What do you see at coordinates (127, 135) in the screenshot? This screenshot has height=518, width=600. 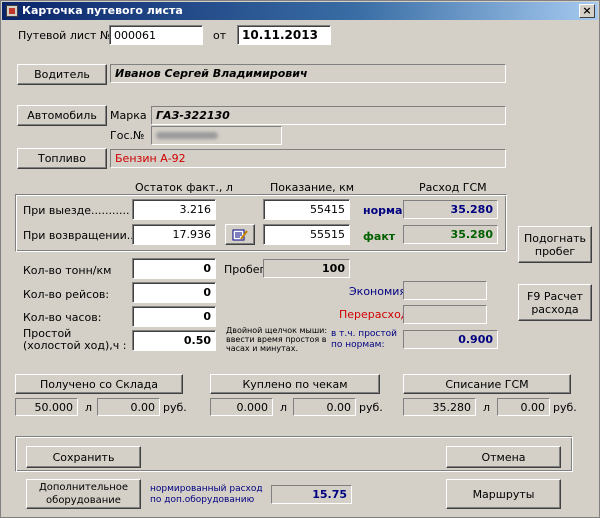 I see `plate-label: Гос.№` at bounding box center [127, 135].